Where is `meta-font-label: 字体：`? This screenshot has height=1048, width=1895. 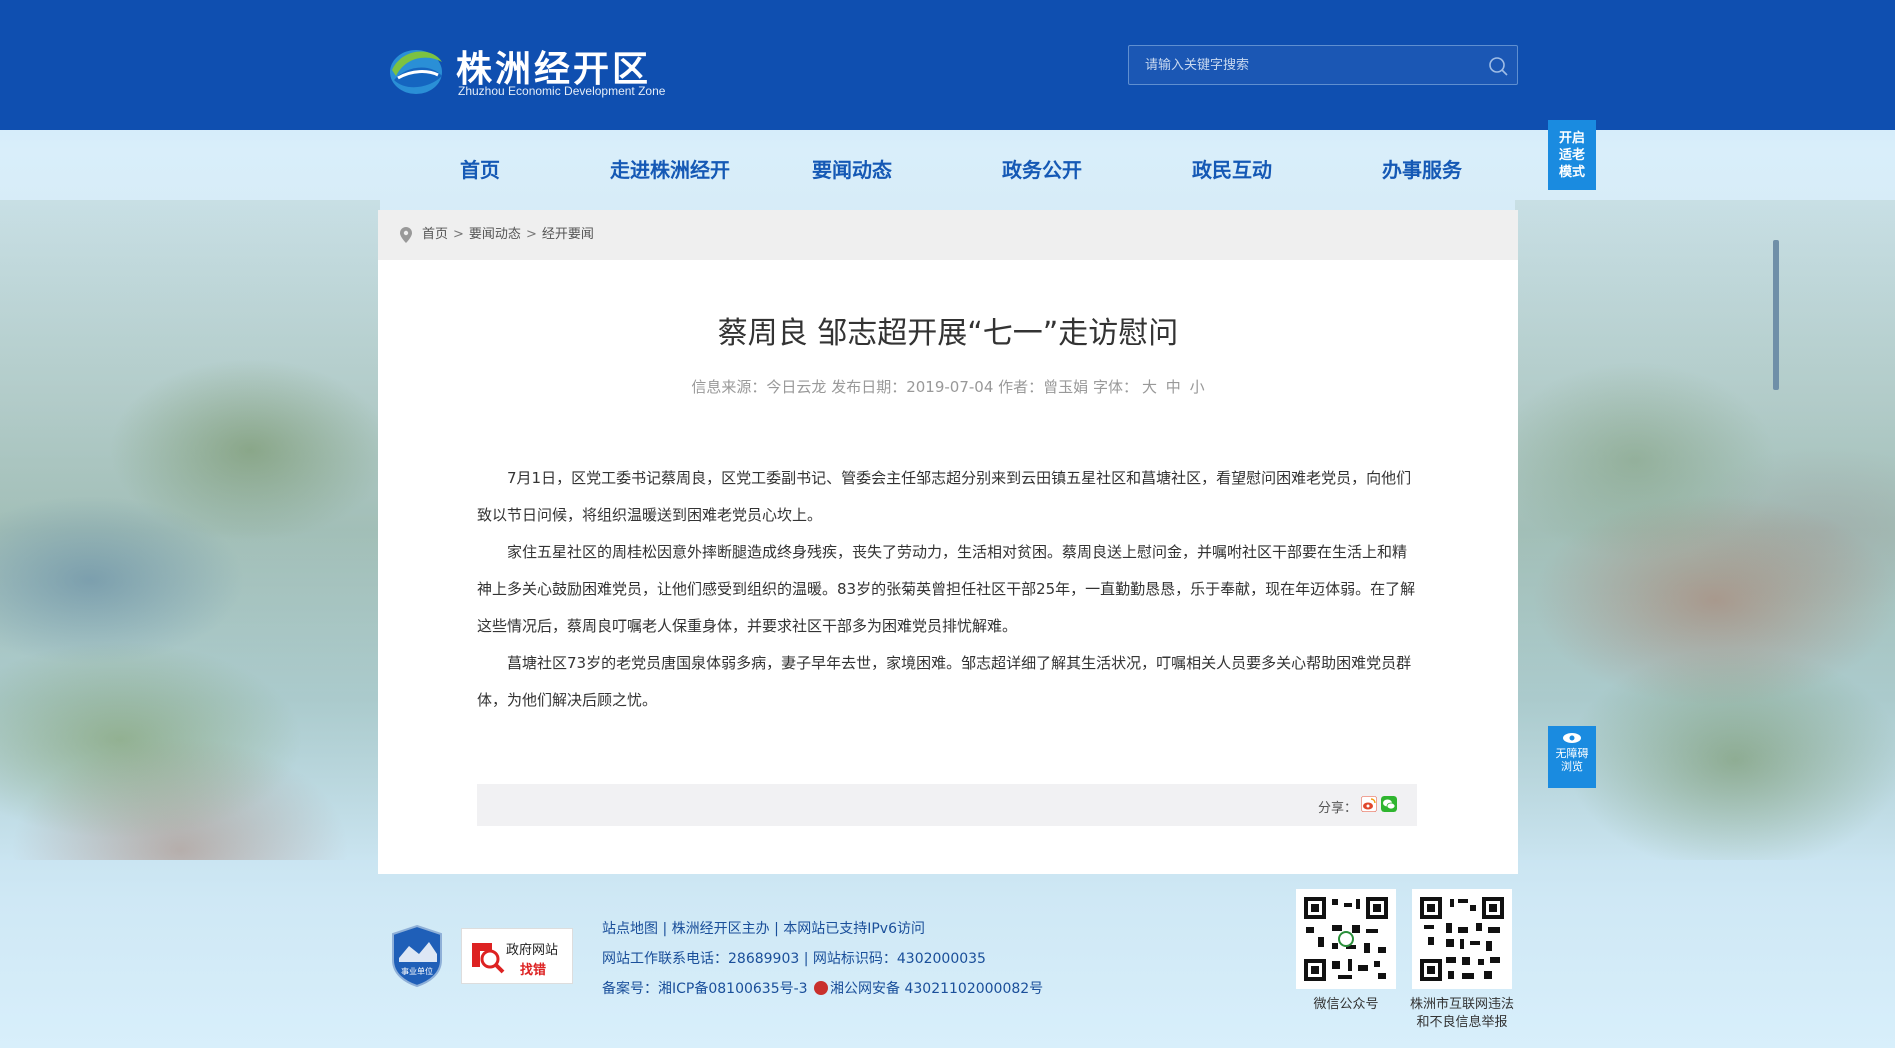 meta-font-label: 字体： is located at coordinates (1115, 387).